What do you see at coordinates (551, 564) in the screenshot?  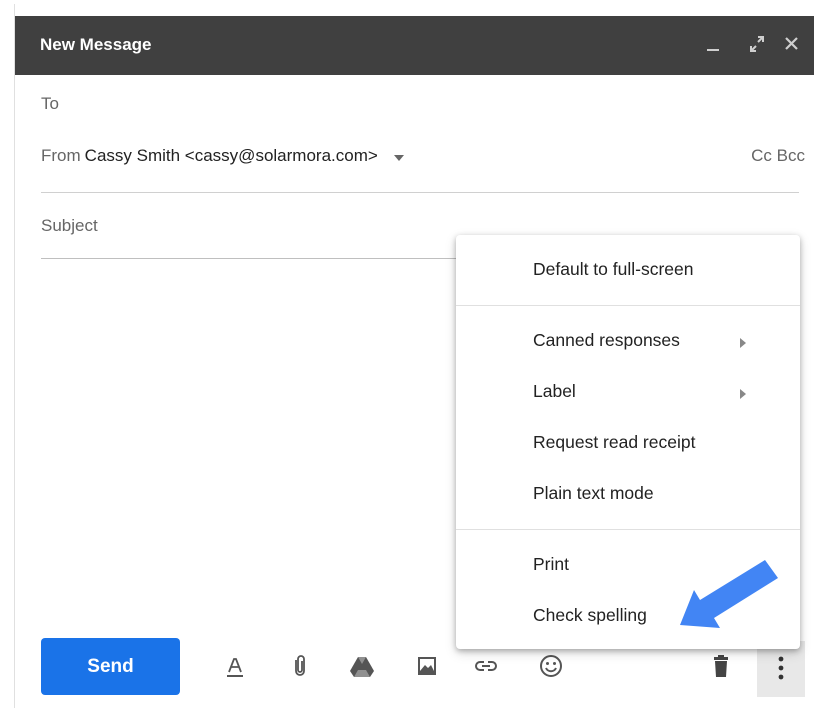 I see `menu-item-label: Print` at bounding box center [551, 564].